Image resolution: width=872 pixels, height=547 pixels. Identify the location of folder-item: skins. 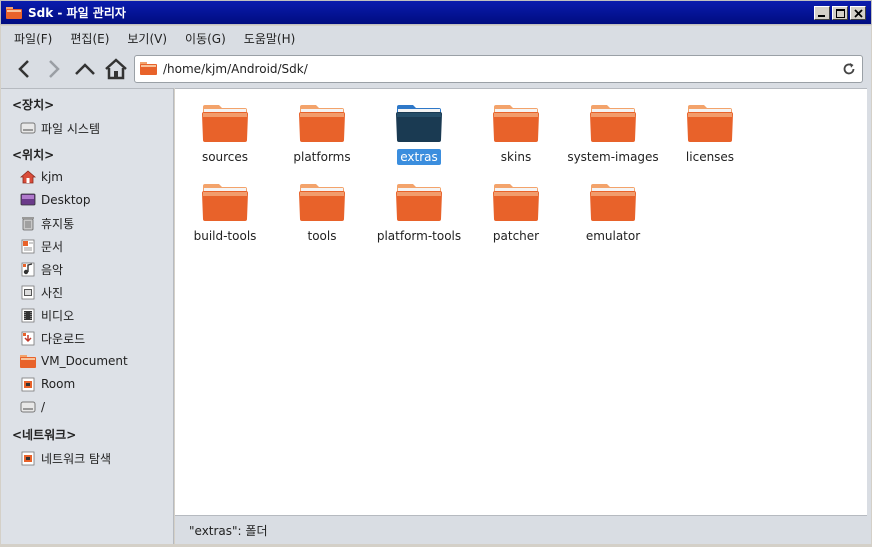
(516, 134).